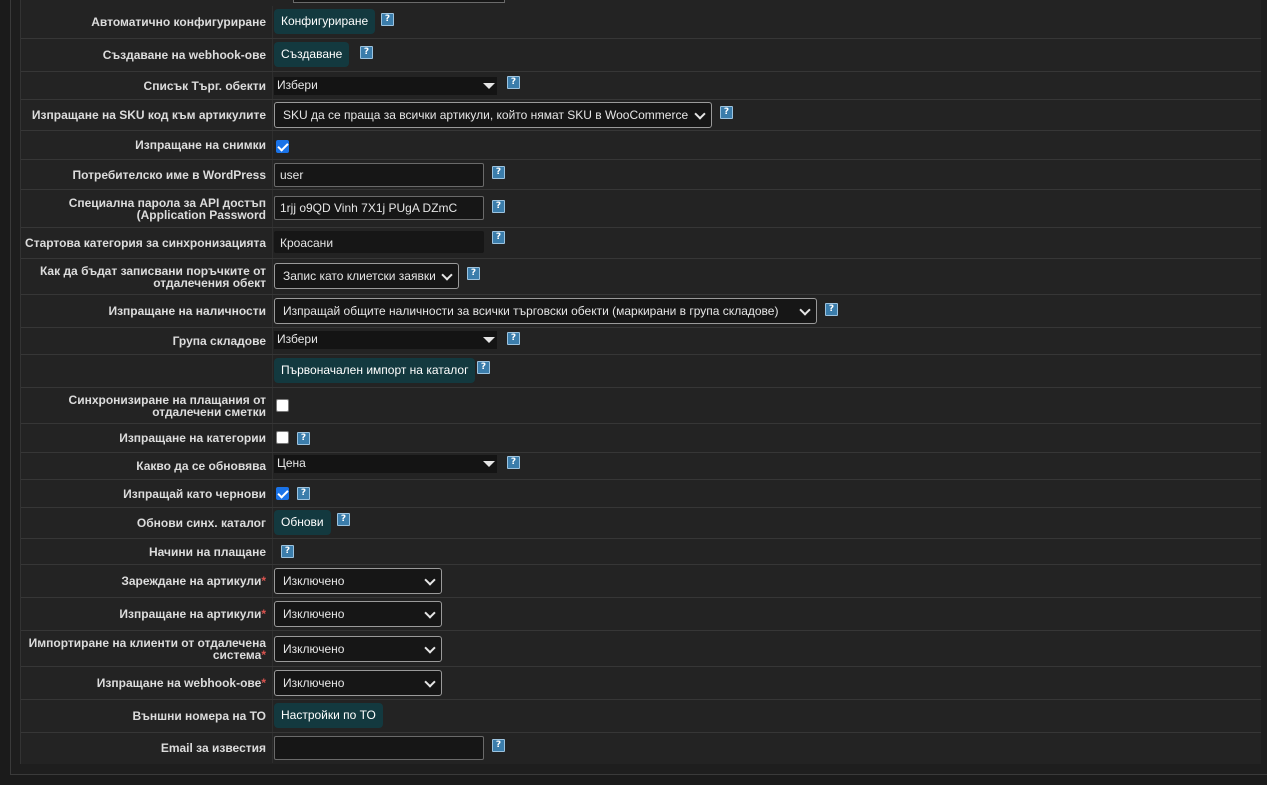  Describe the element at coordinates (302, 522) in the screenshot. I see `refresh-button: Обнови` at that location.